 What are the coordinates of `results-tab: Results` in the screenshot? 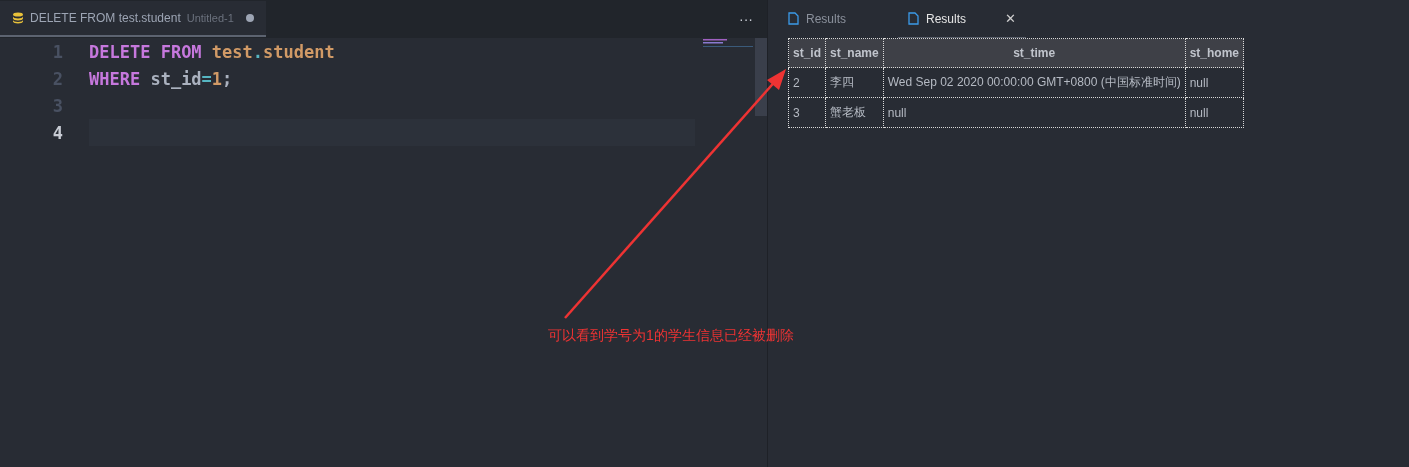 It's located at (838, 19).